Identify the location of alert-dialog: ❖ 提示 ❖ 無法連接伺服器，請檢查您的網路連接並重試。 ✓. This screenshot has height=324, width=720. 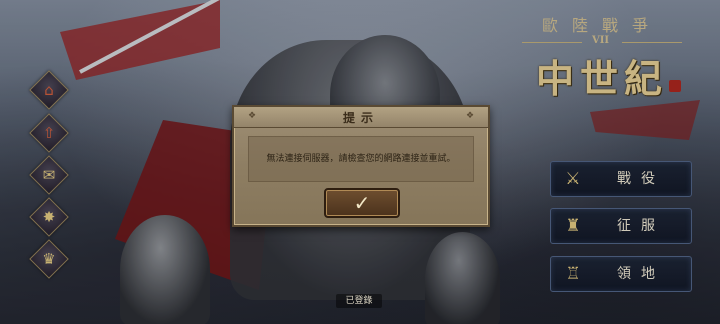
(361, 166).